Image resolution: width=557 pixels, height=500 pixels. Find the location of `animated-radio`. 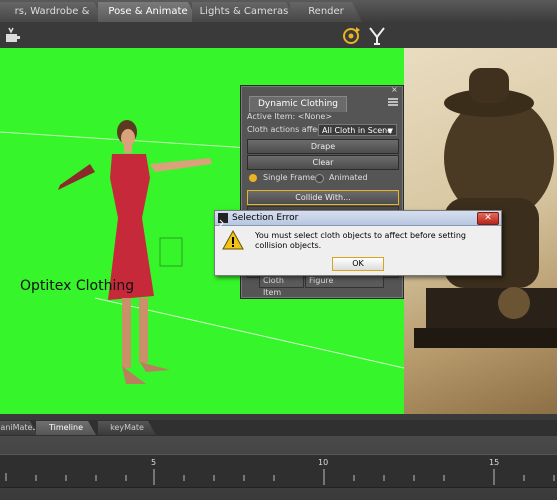

animated-radio is located at coordinates (319, 178).